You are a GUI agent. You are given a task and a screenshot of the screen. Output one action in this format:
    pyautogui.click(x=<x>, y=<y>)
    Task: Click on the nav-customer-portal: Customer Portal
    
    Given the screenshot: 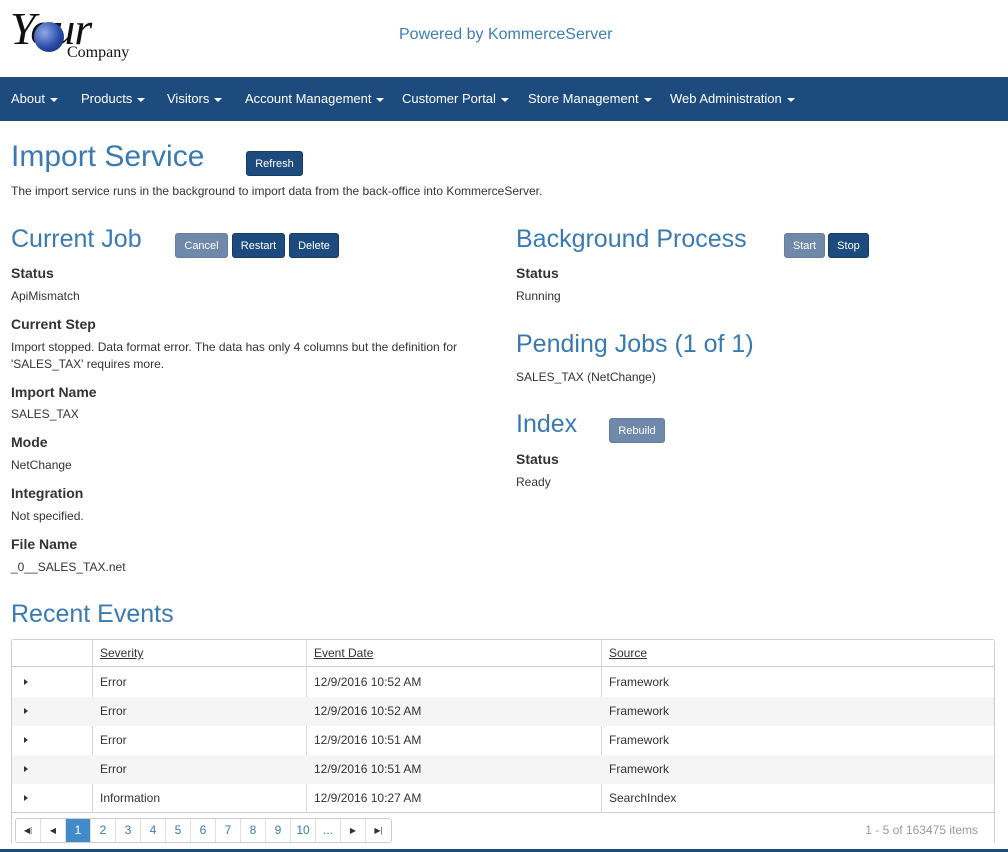 What is the action you would take?
    pyautogui.click(x=455, y=99)
    